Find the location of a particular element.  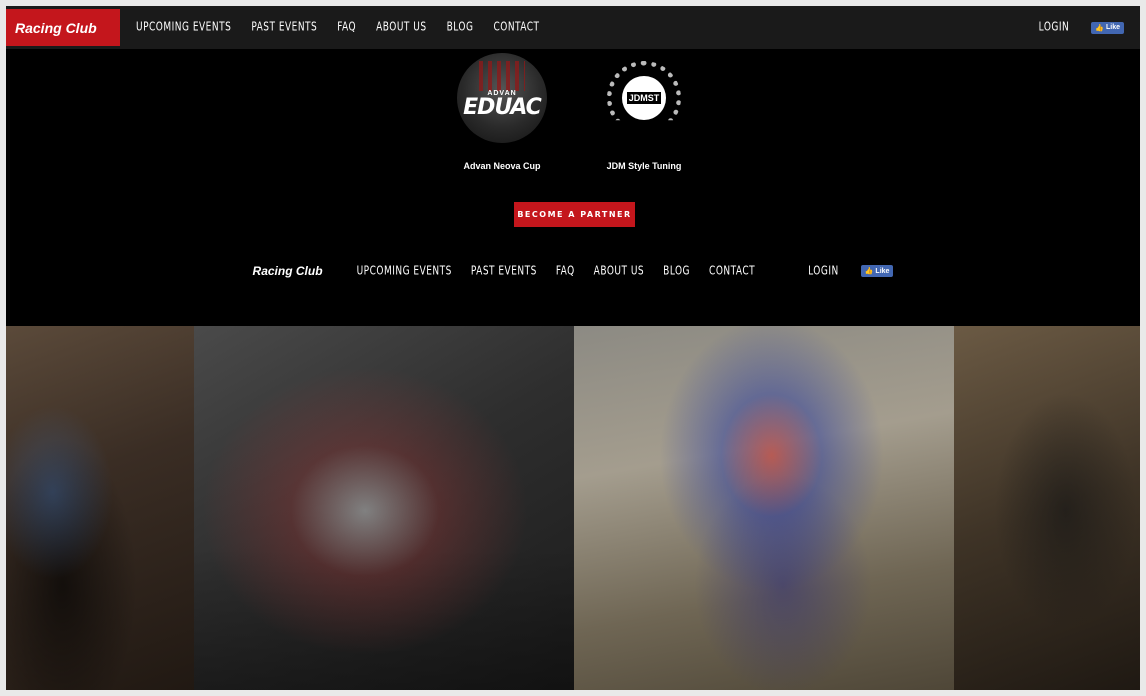

advan-logo-text: EDUAC is located at coordinates (502, 107).